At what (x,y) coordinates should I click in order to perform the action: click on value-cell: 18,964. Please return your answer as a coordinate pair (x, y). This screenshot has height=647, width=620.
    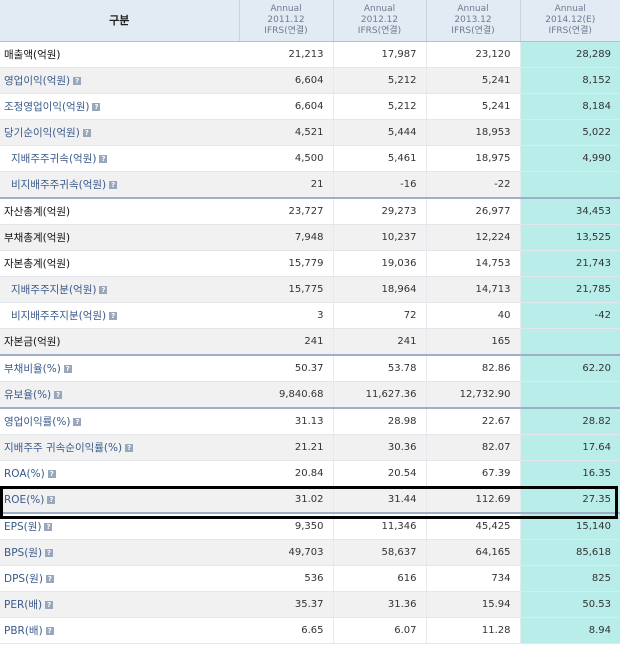
    Looking at the image, I should click on (380, 289).